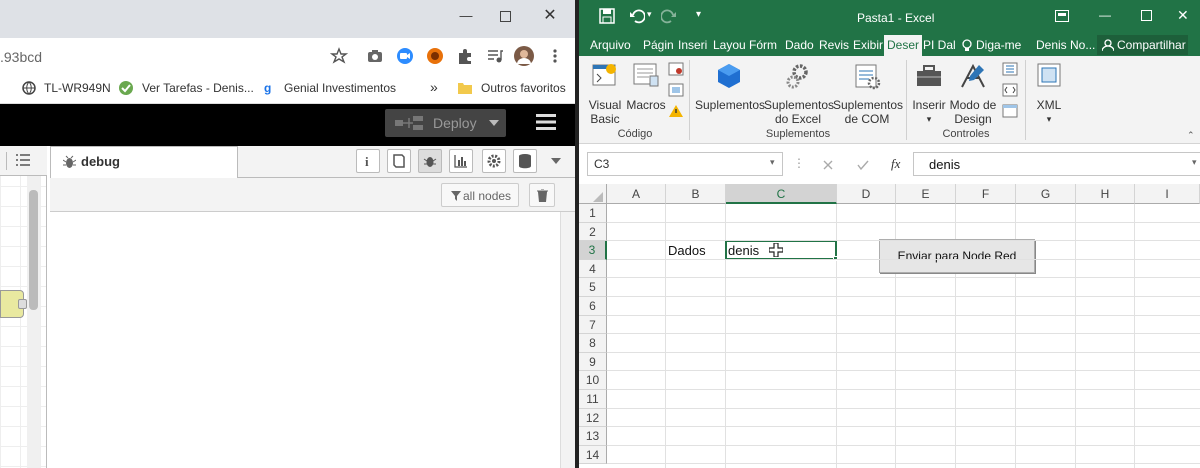  I want to click on tab-exibir: Exibir, so click(868, 45).